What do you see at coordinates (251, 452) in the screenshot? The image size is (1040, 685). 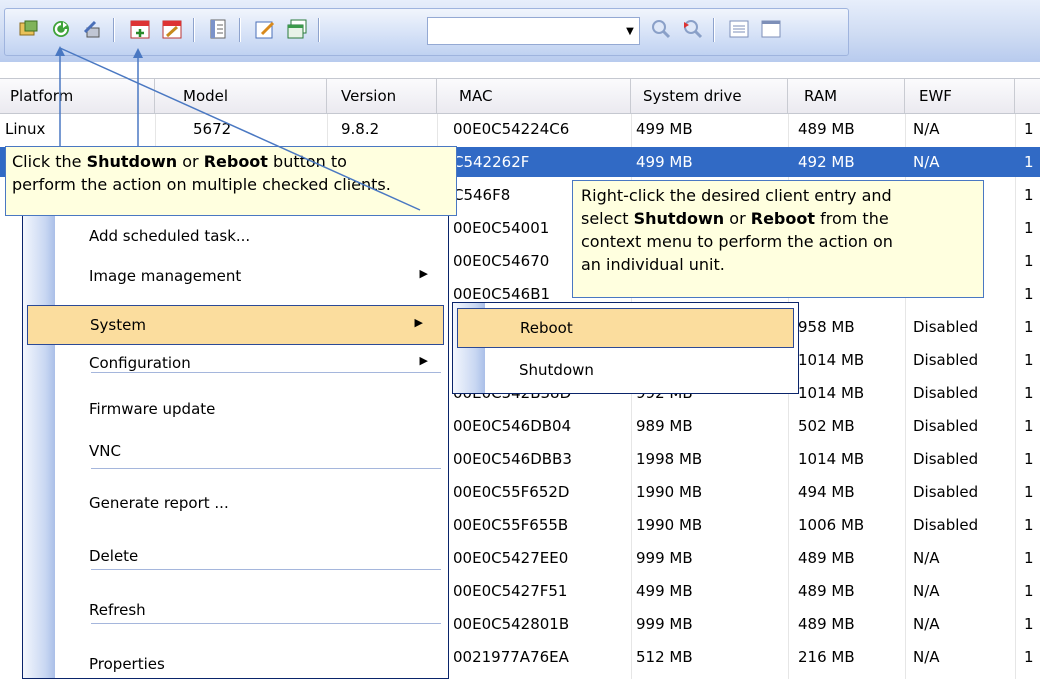 I see `context-menu-item-vnc: VNC` at bounding box center [251, 452].